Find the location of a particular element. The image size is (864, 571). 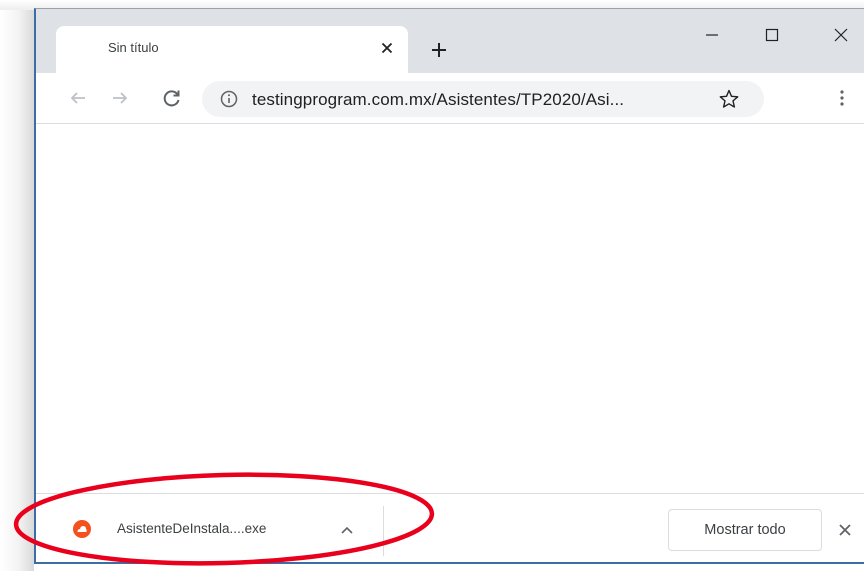

arrow-left-icon is located at coordinates (77, 98).